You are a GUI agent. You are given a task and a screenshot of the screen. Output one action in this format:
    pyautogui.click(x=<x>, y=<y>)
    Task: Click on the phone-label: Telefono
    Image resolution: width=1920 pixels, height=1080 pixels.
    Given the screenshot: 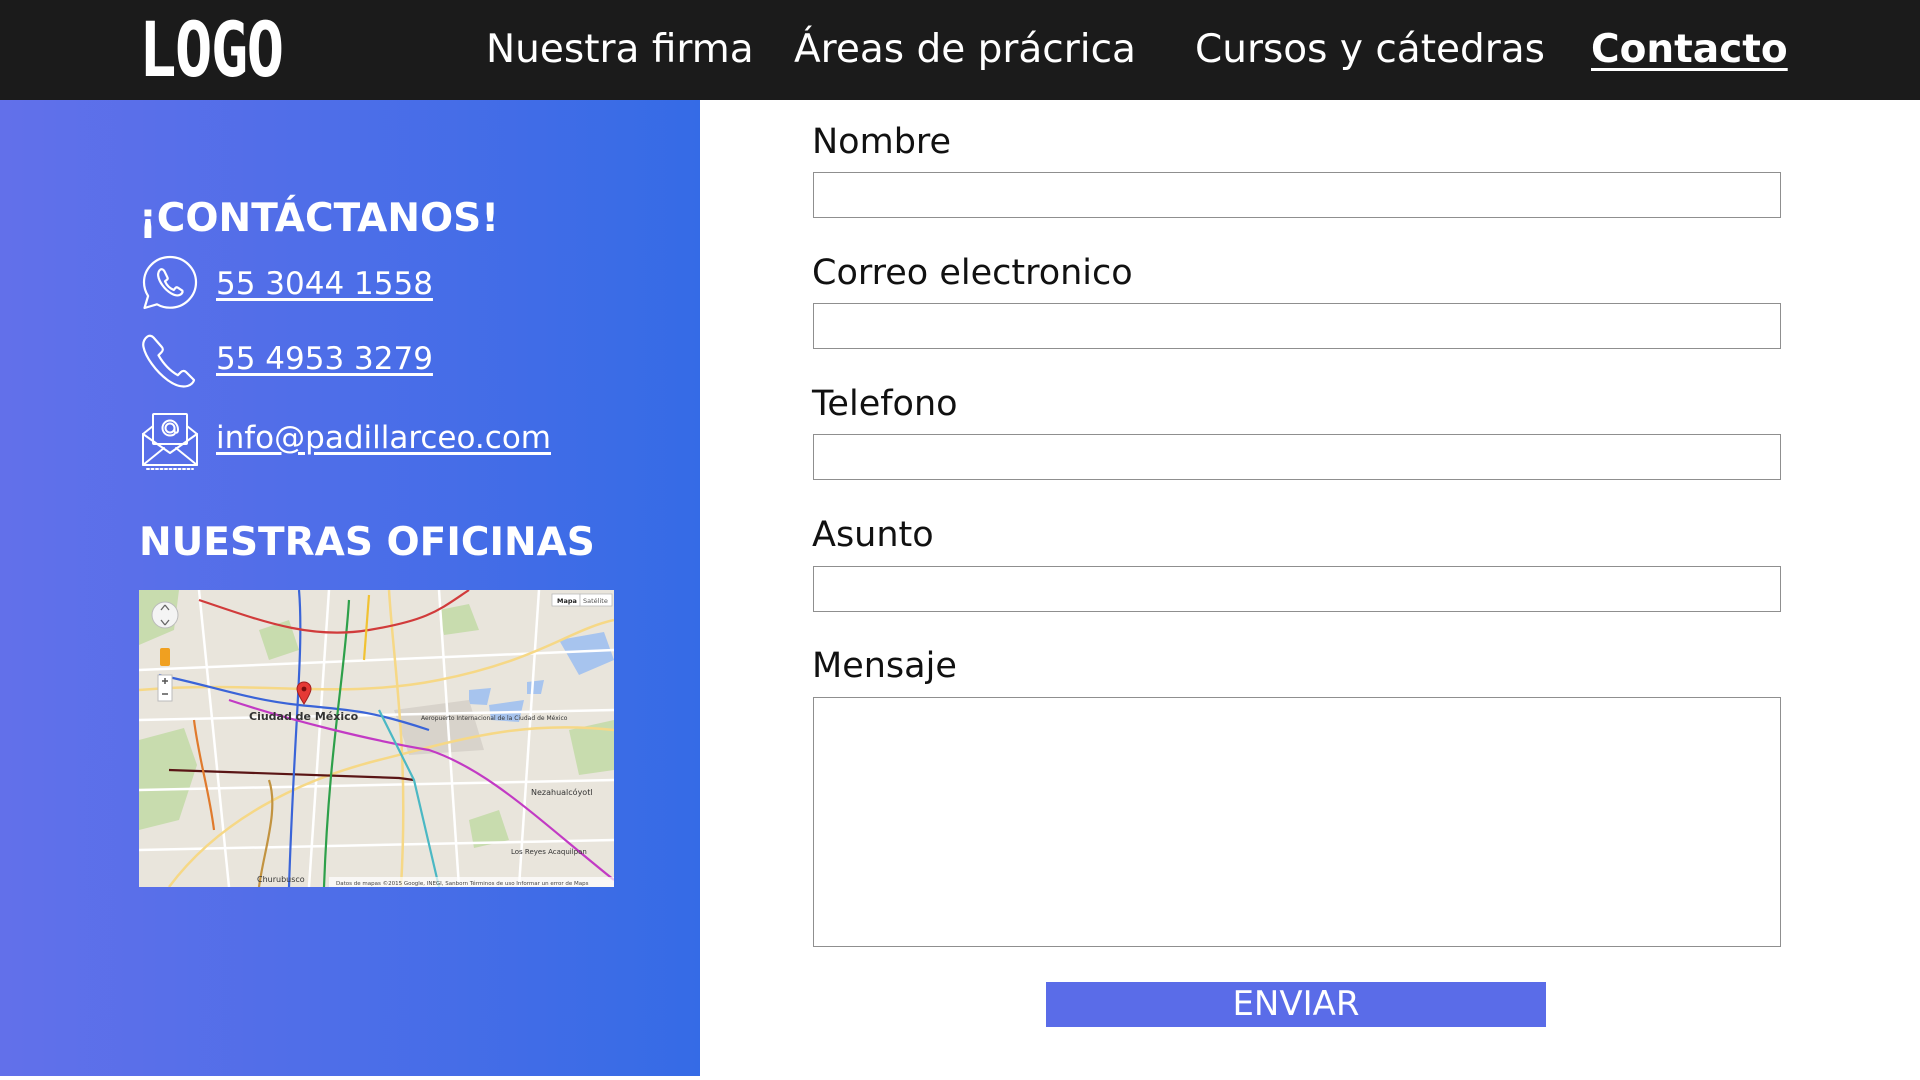 What is the action you would take?
    pyautogui.click(x=885, y=404)
    